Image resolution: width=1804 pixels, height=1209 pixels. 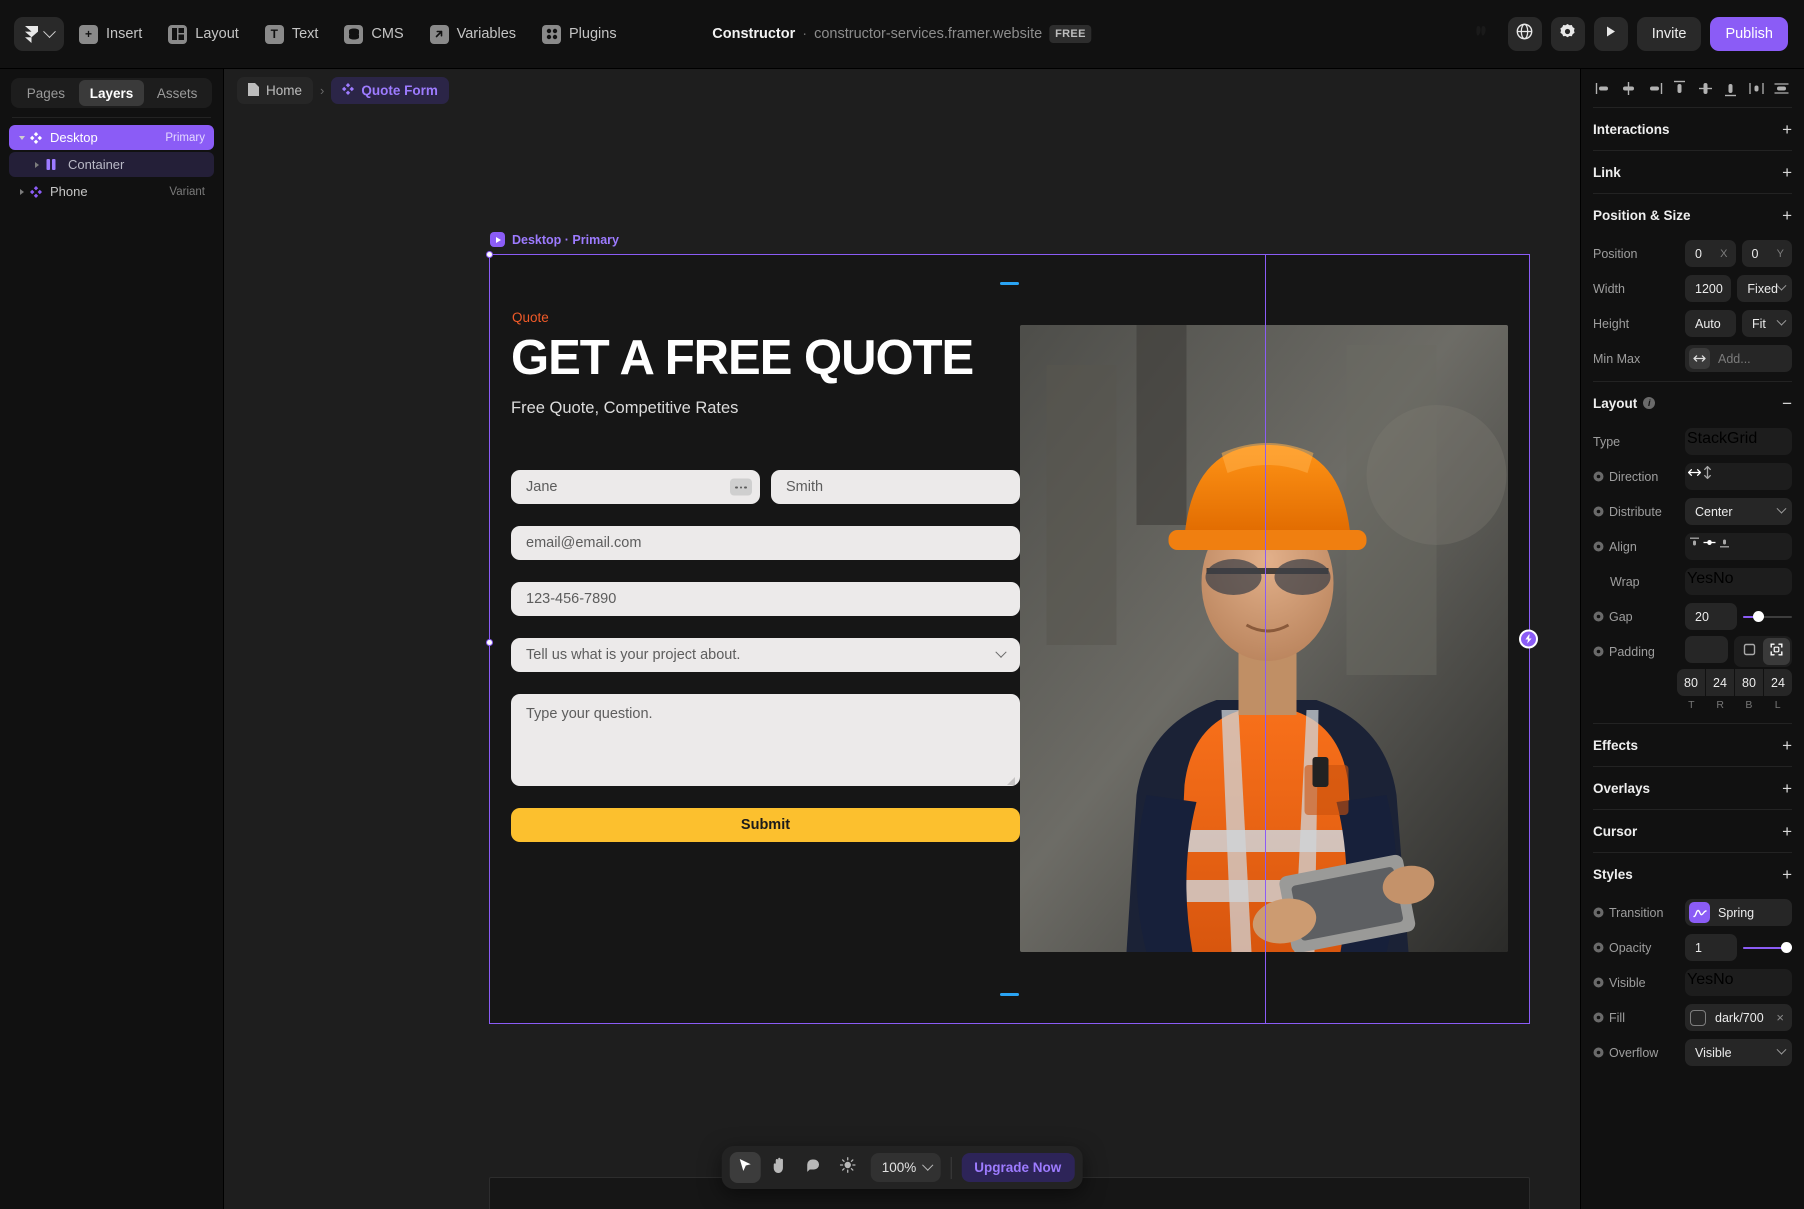 What do you see at coordinates (373, 34) in the screenshot?
I see `menu-cms: CMS` at bounding box center [373, 34].